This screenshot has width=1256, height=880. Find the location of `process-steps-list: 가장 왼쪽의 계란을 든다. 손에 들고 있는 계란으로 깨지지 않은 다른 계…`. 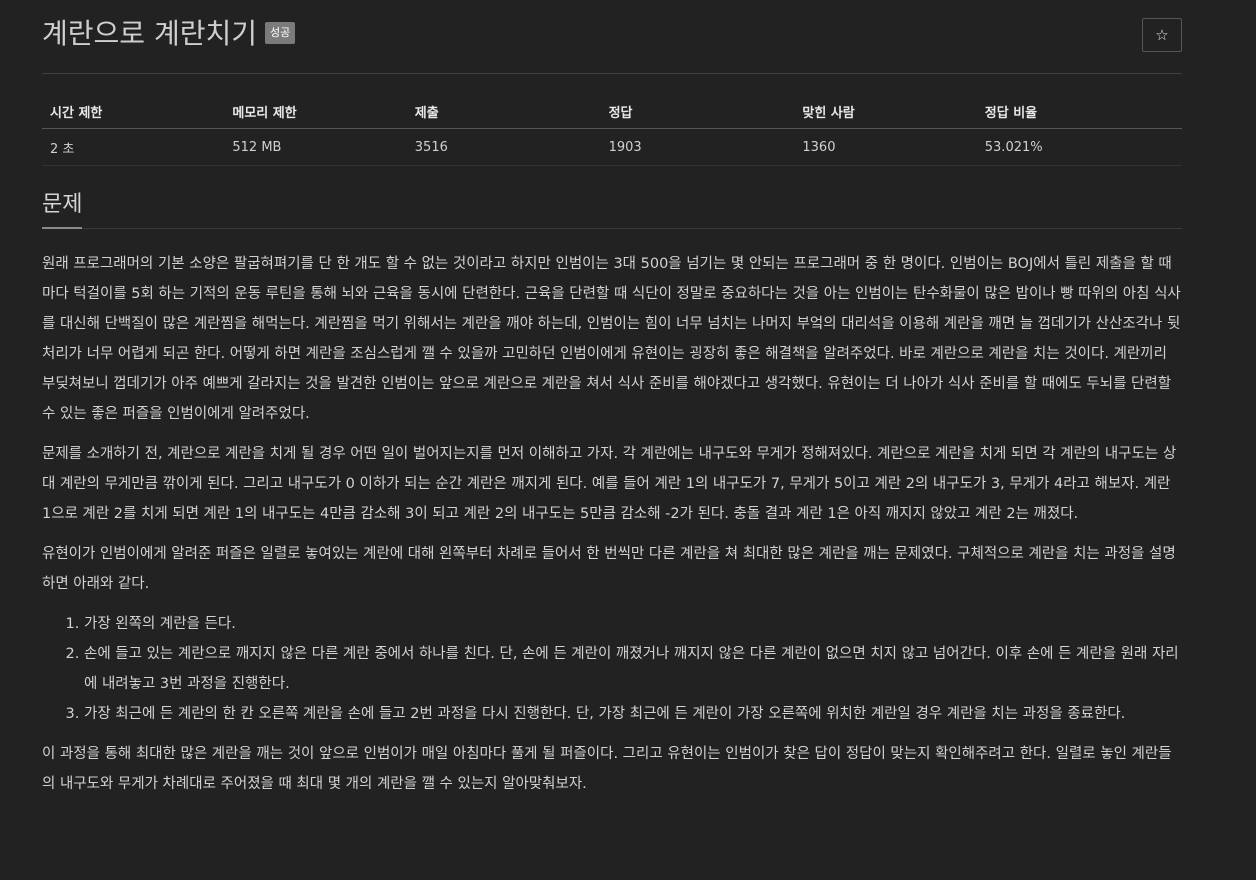

process-steps-list: 가장 왼쪽의 계란을 든다. 손에 들고 있는 계란으로 깨지지 않은 다른 계… is located at coordinates (612, 669).